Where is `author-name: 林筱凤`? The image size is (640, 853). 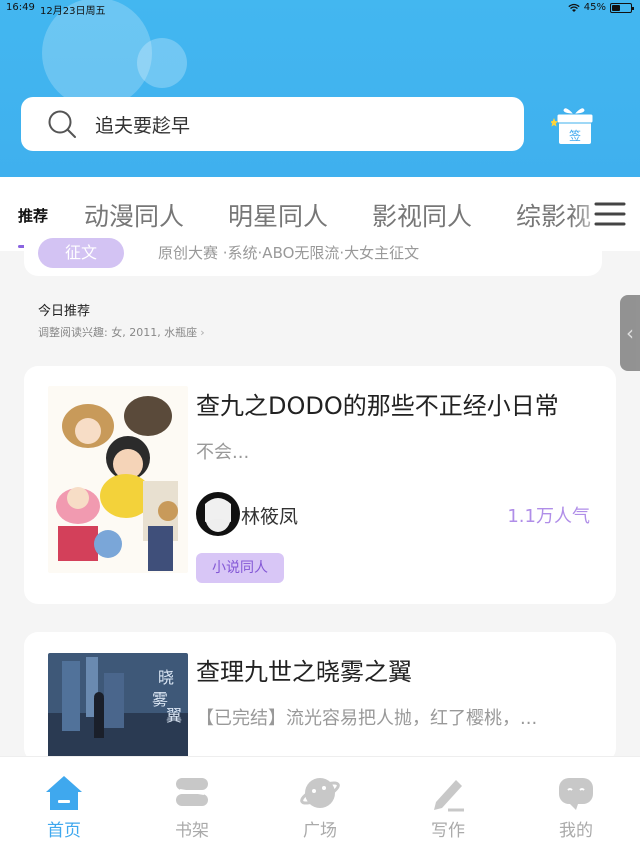
author-name: 林筱凤 is located at coordinates (269, 515).